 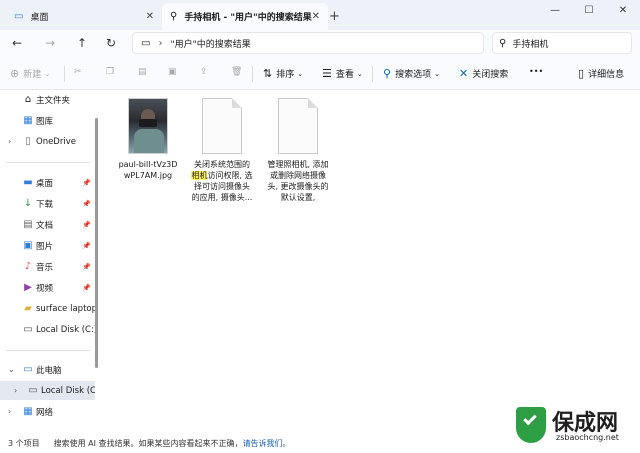 I want to click on network-icon: ▦, so click(x=28, y=411).